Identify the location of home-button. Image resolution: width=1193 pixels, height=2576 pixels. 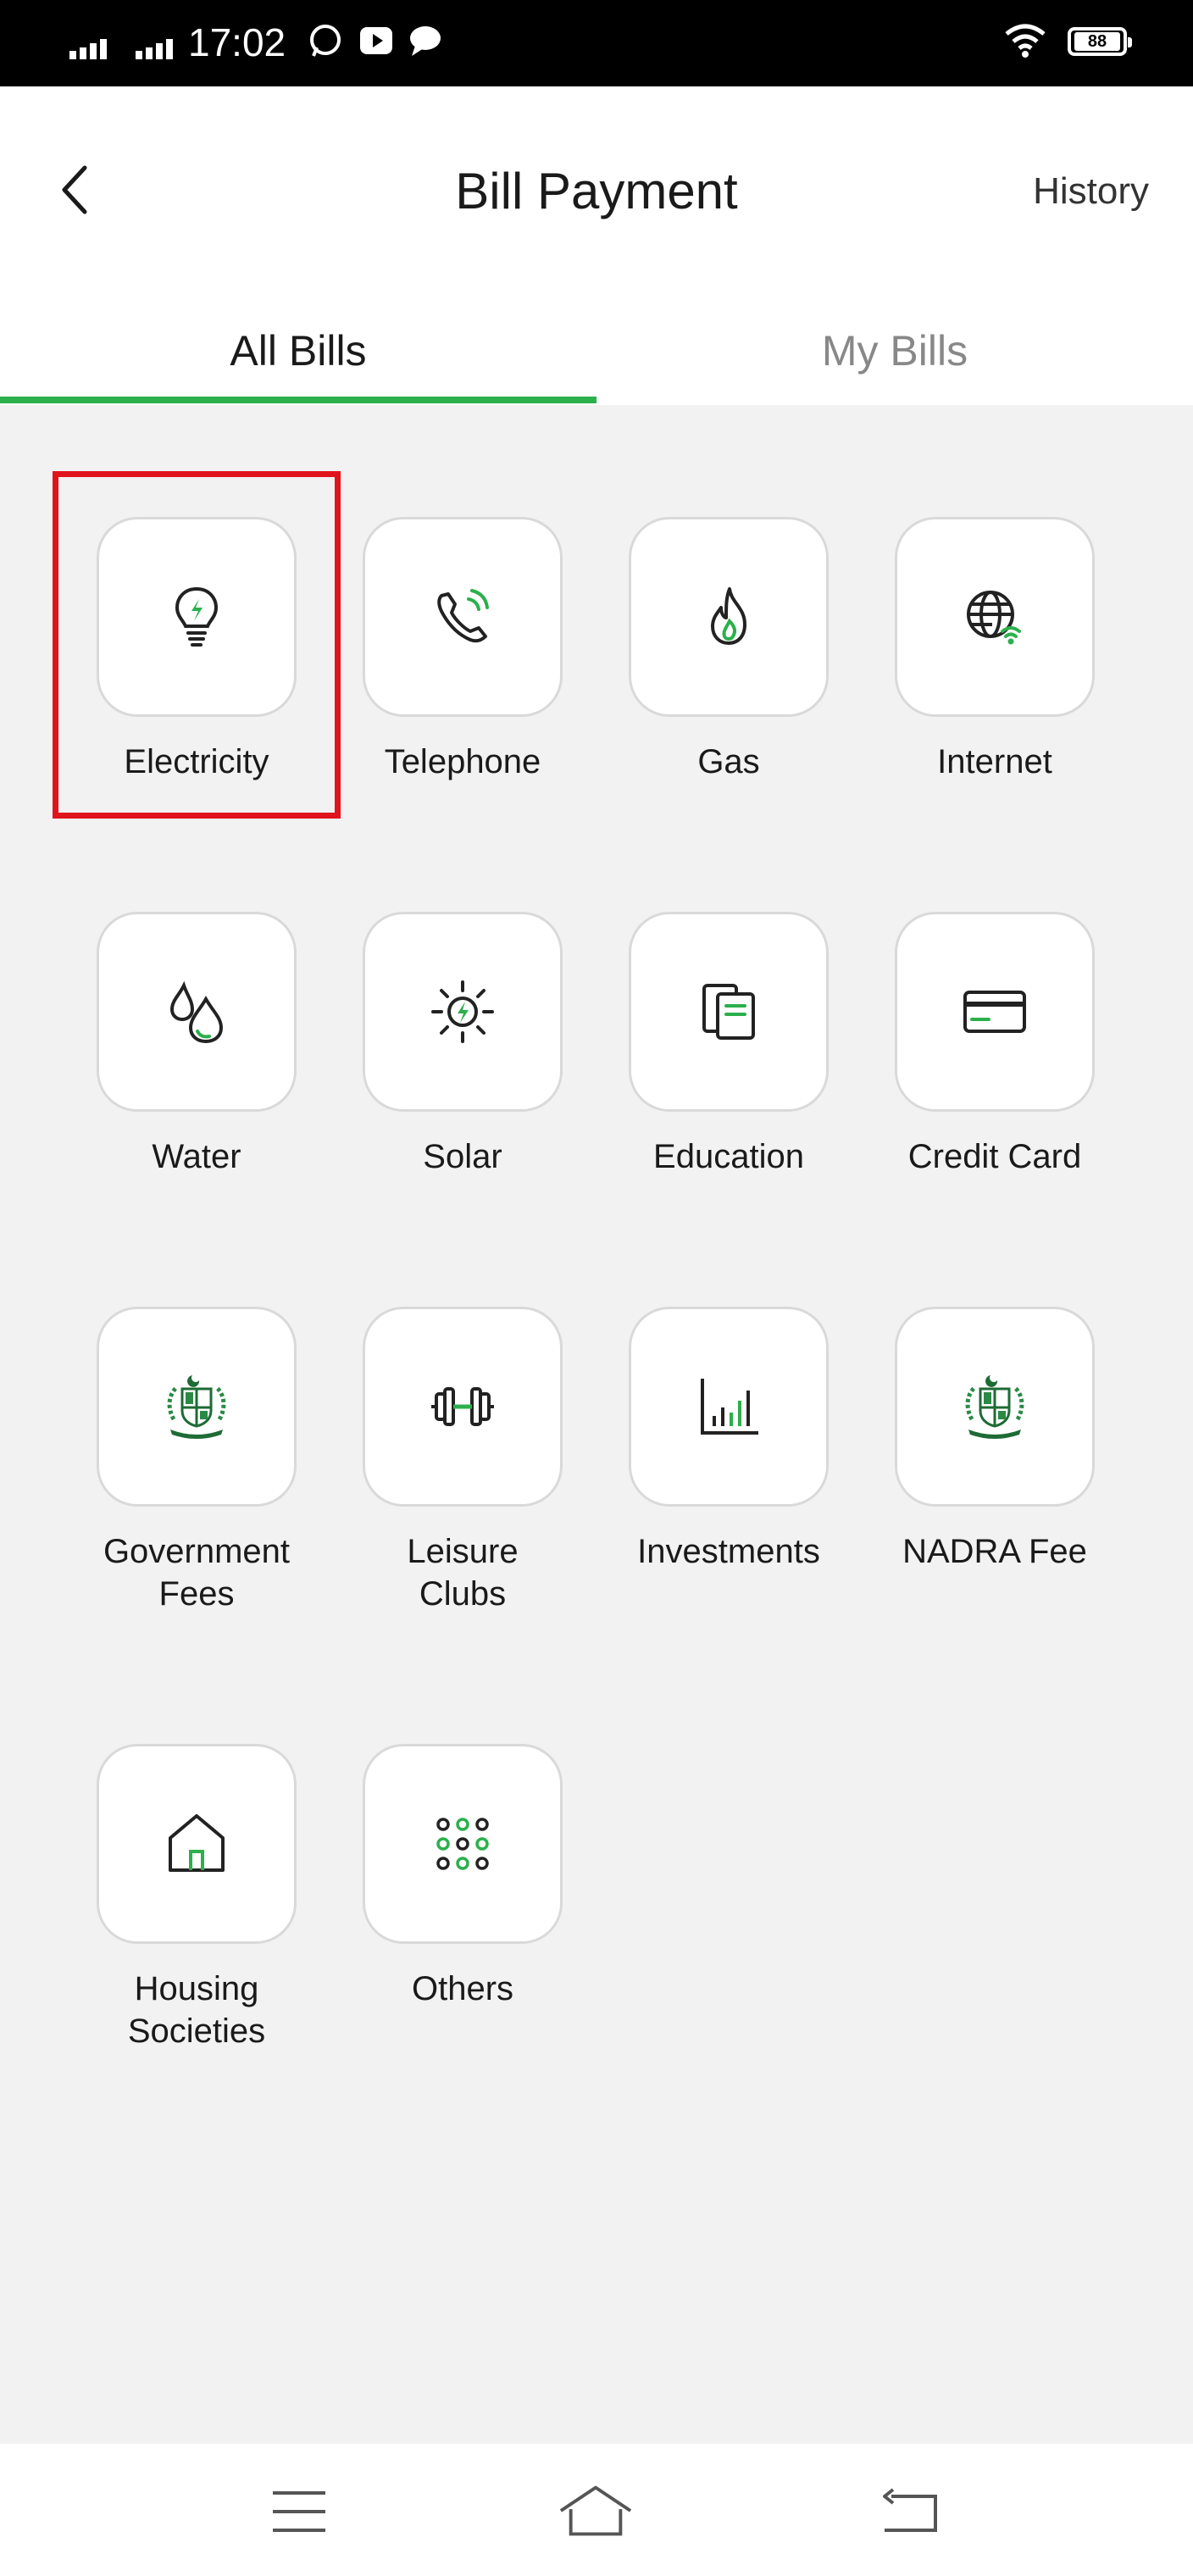
(596, 2511).